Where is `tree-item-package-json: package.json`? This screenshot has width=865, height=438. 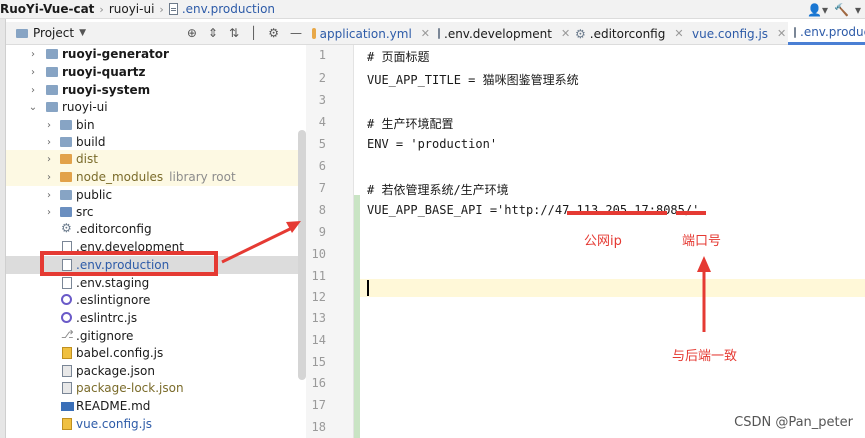
tree-item-package-json: package.json is located at coordinates (156, 371).